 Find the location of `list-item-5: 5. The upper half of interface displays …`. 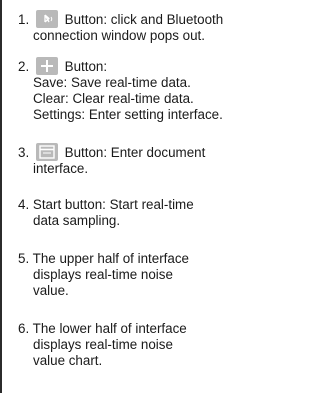

list-item-5: 5. The upper half of interface displays … is located at coordinates (140, 275).